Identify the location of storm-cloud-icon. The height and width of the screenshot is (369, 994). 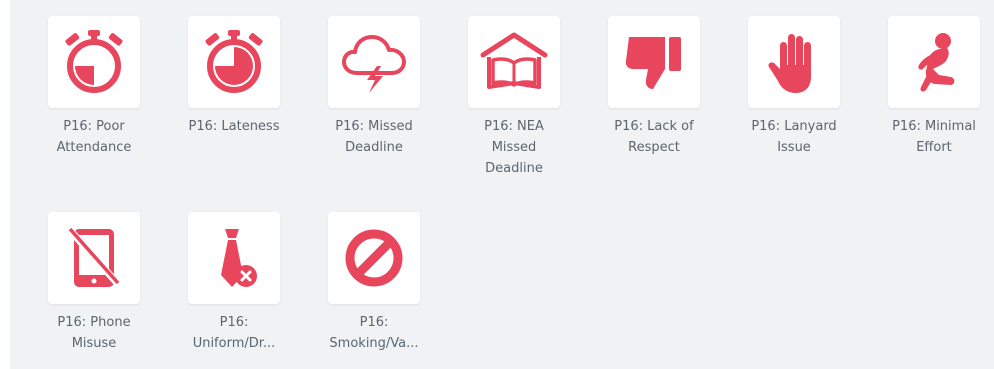
(374, 64).